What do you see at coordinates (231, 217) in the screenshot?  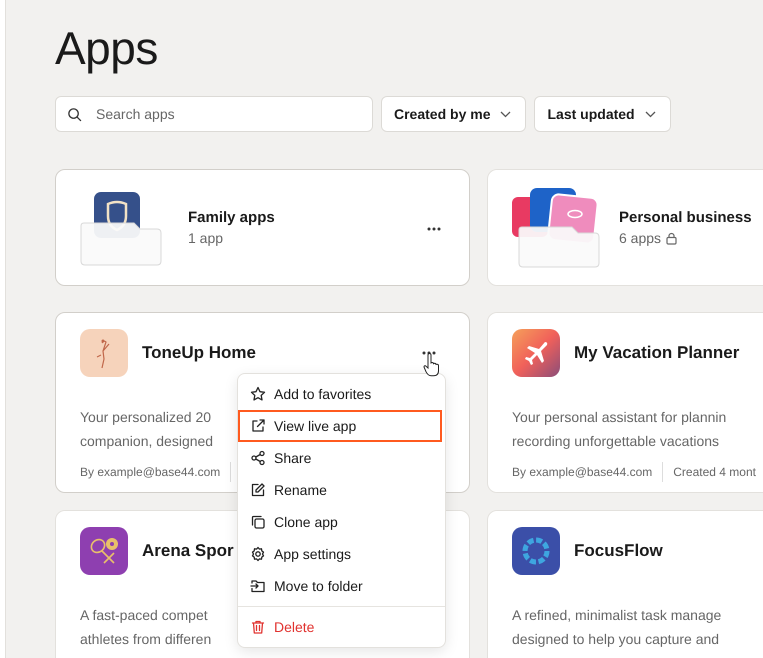 I see `folder-name: Family apps` at bounding box center [231, 217].